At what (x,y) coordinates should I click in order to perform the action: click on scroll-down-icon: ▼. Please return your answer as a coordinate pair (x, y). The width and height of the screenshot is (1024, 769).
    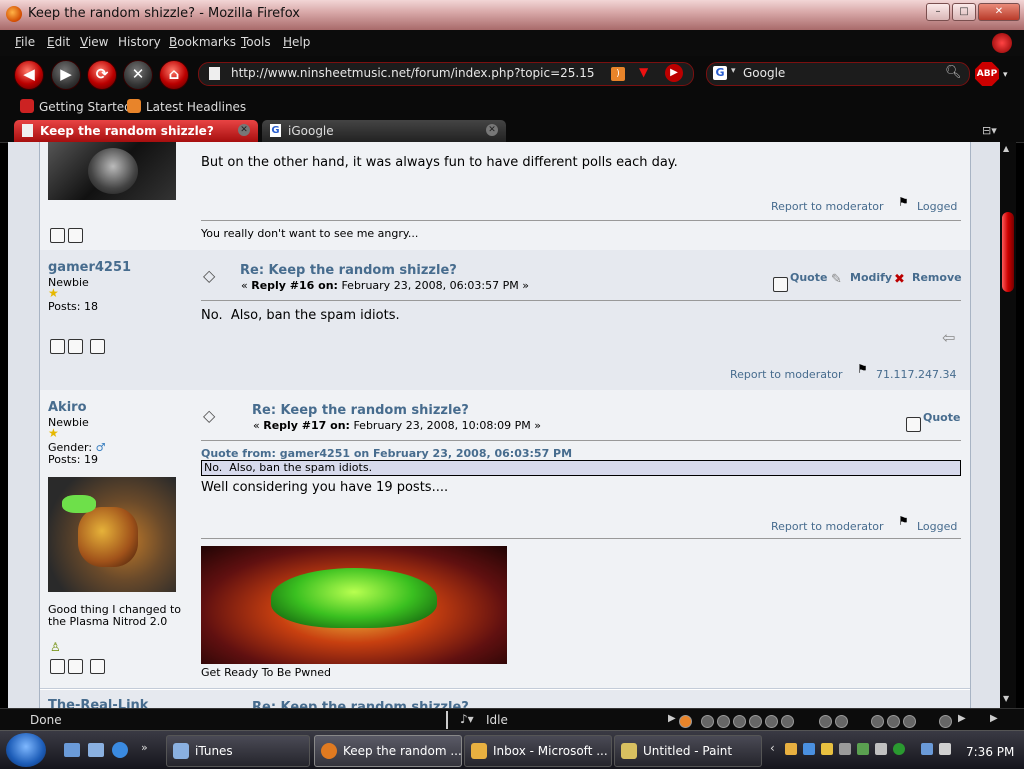
    Looking at the image, I should click on (1006, 698).